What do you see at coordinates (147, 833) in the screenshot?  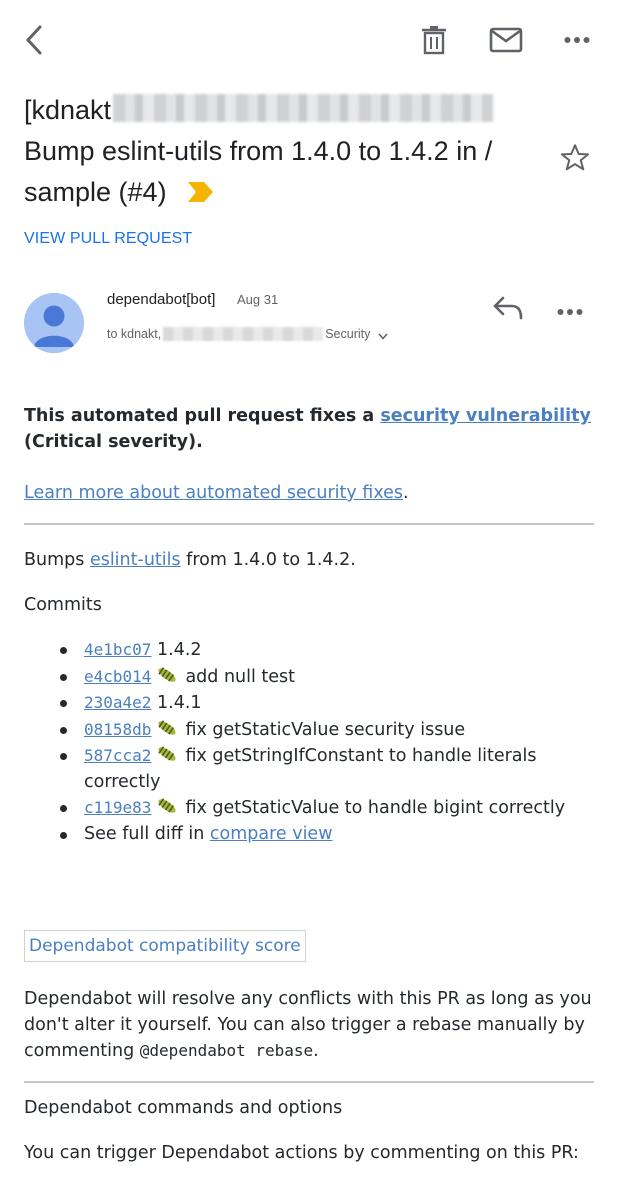 I see `diff-text: See full diff in` at bounding box center [147, 833].